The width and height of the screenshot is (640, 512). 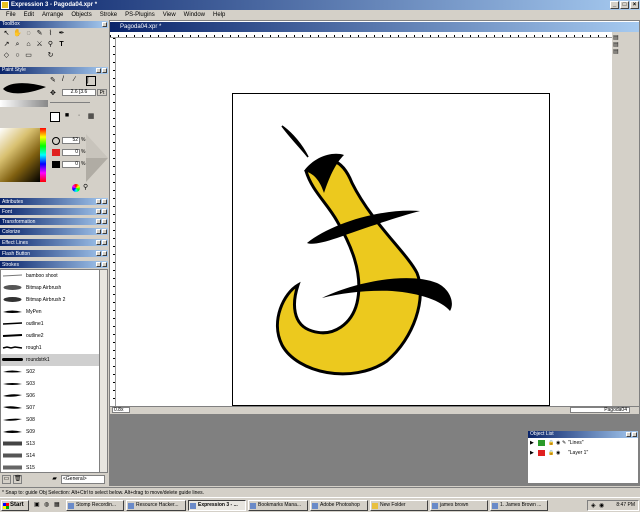 I want to click on blank-tool-icon, so click(x=39, y=56).